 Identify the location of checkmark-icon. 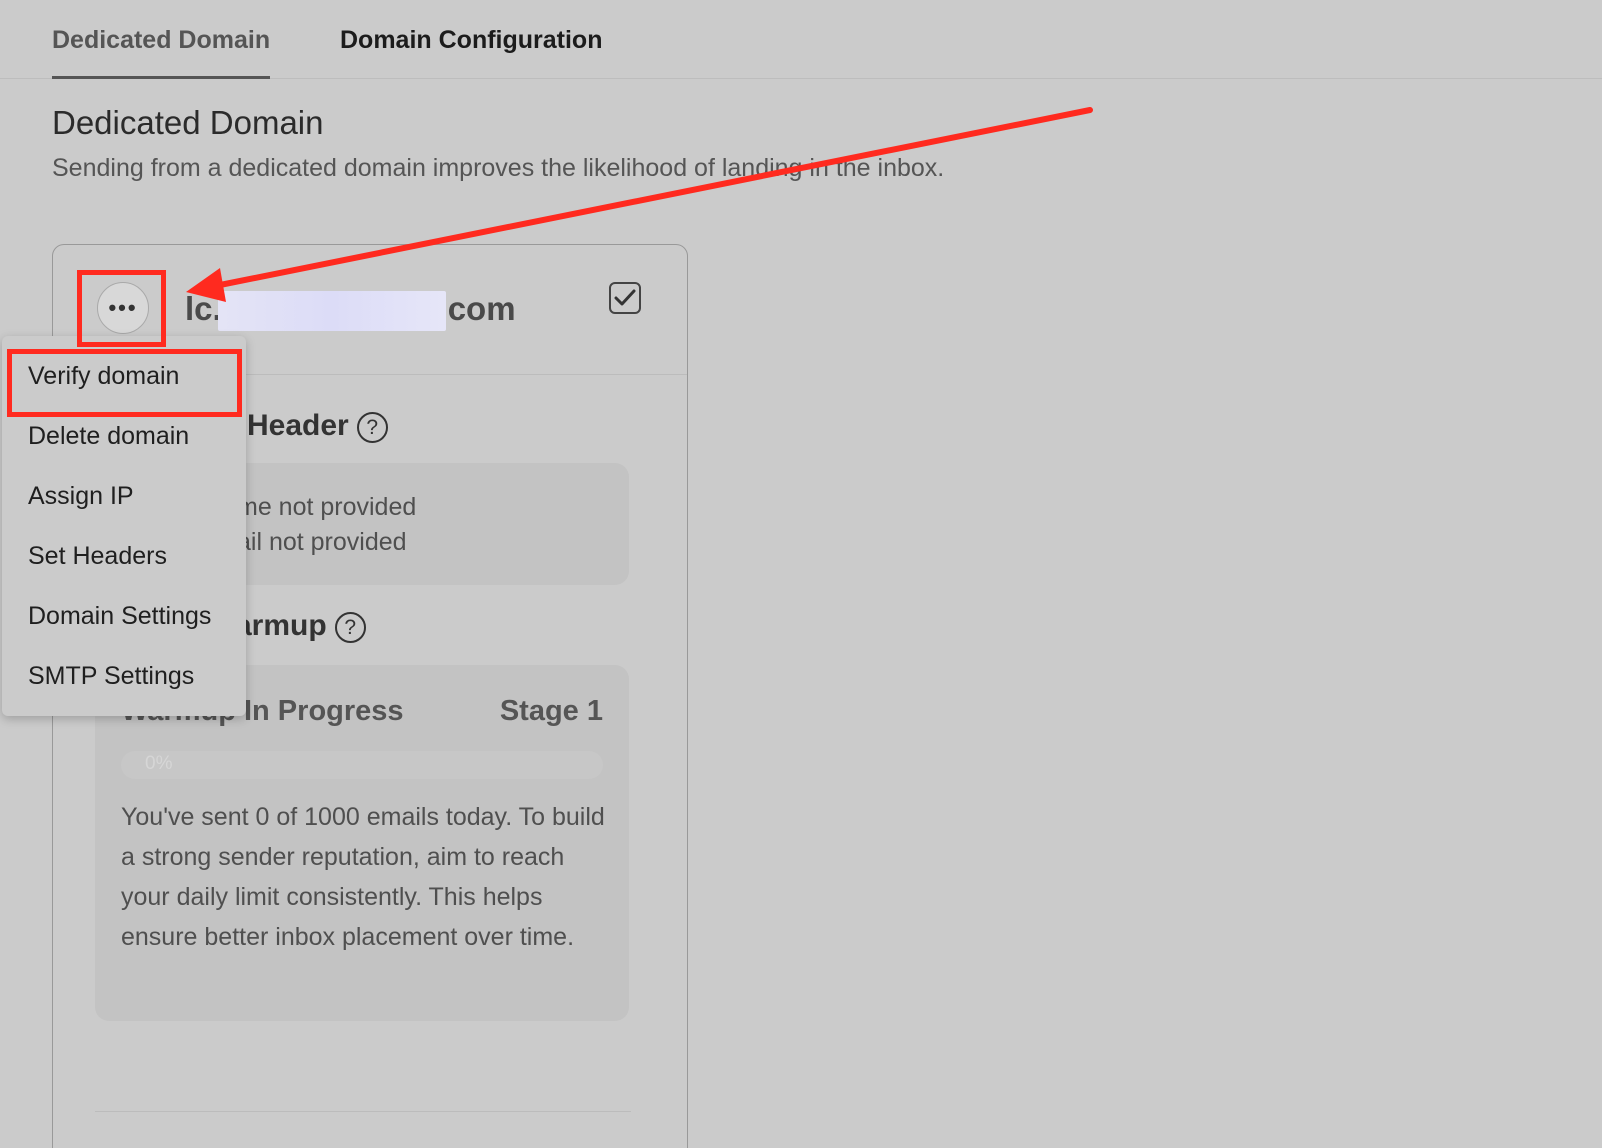
(625, 297).